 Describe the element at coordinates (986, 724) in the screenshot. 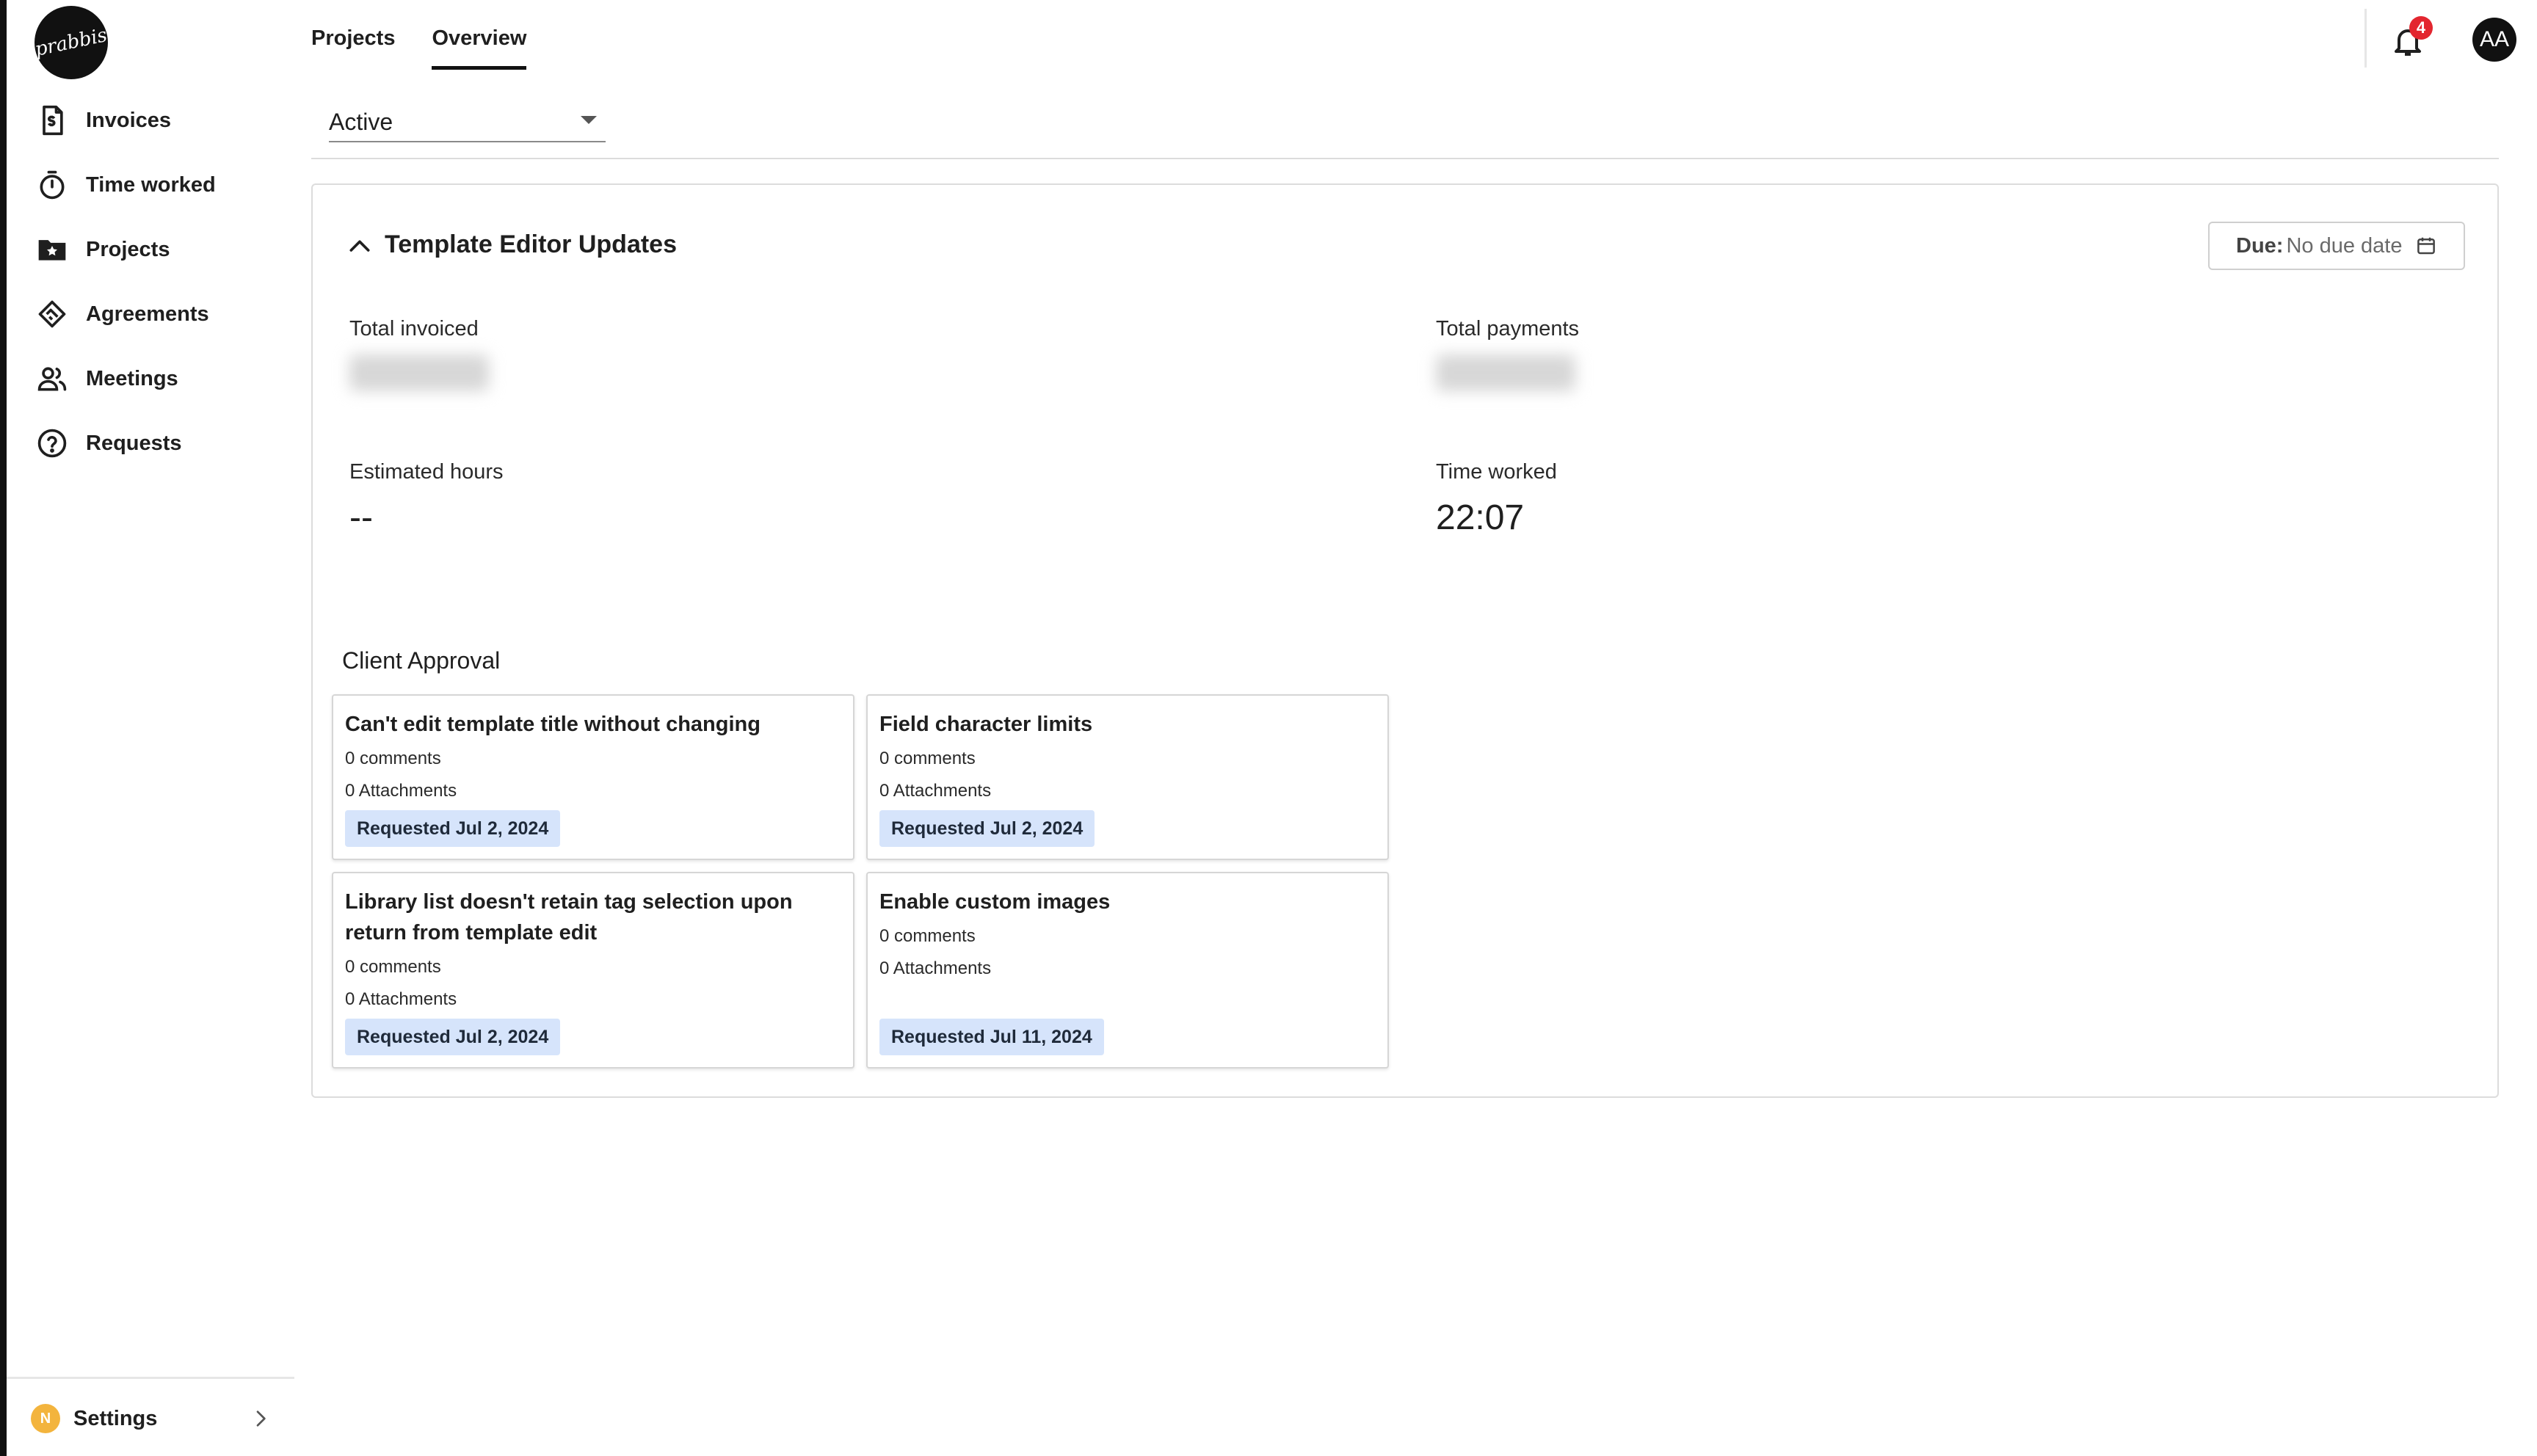

I see `approval-title: Field character limits` at that location.